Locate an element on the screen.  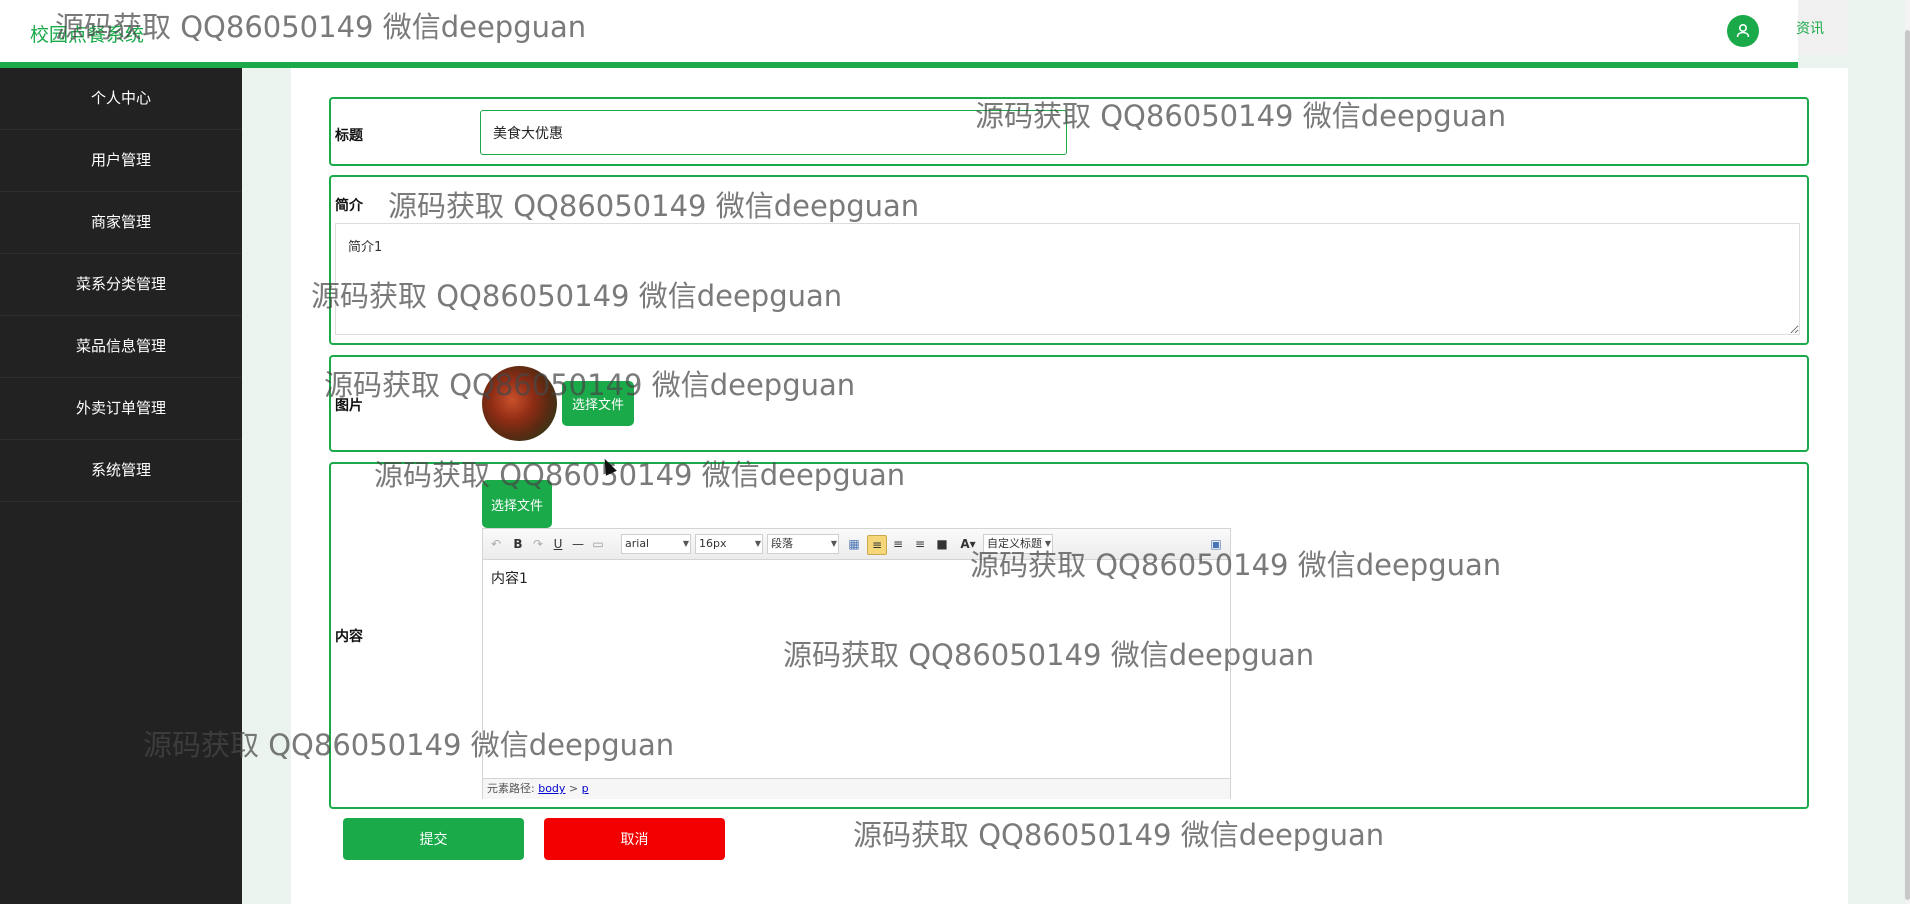
table-icon: ▦ is located at coordinates (854, 544).